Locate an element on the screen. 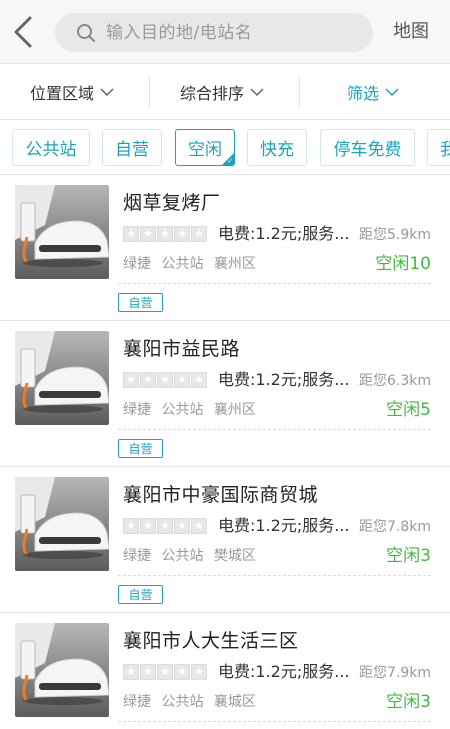 The height and width of the screenshot is (729, 450). distance-text: 距您7.9km is located at coordinates (394, 673).